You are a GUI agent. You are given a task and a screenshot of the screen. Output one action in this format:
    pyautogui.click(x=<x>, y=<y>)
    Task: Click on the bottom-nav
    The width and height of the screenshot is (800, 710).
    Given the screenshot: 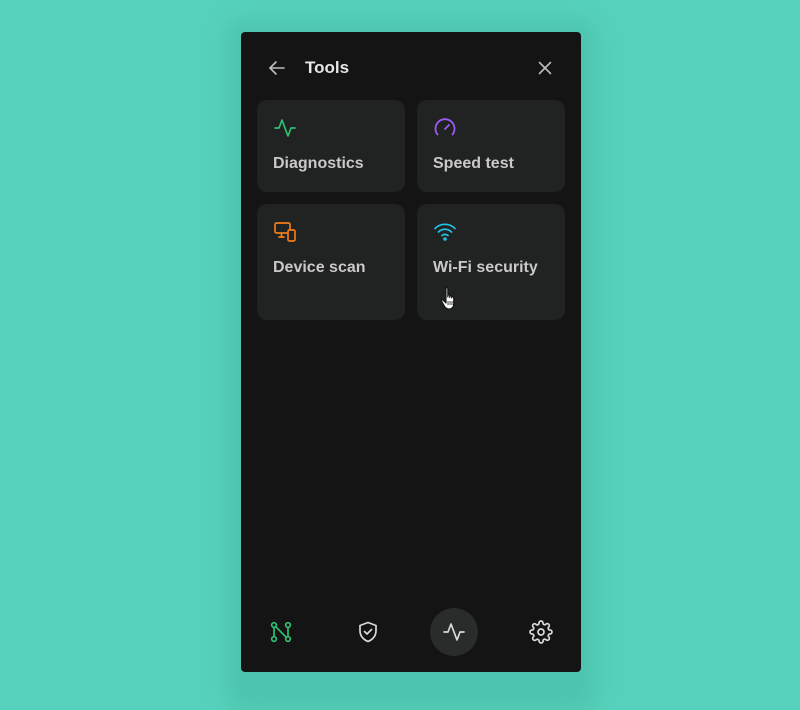 What is the action you would take?
    pyautogui.click(x=411, y=640)
    